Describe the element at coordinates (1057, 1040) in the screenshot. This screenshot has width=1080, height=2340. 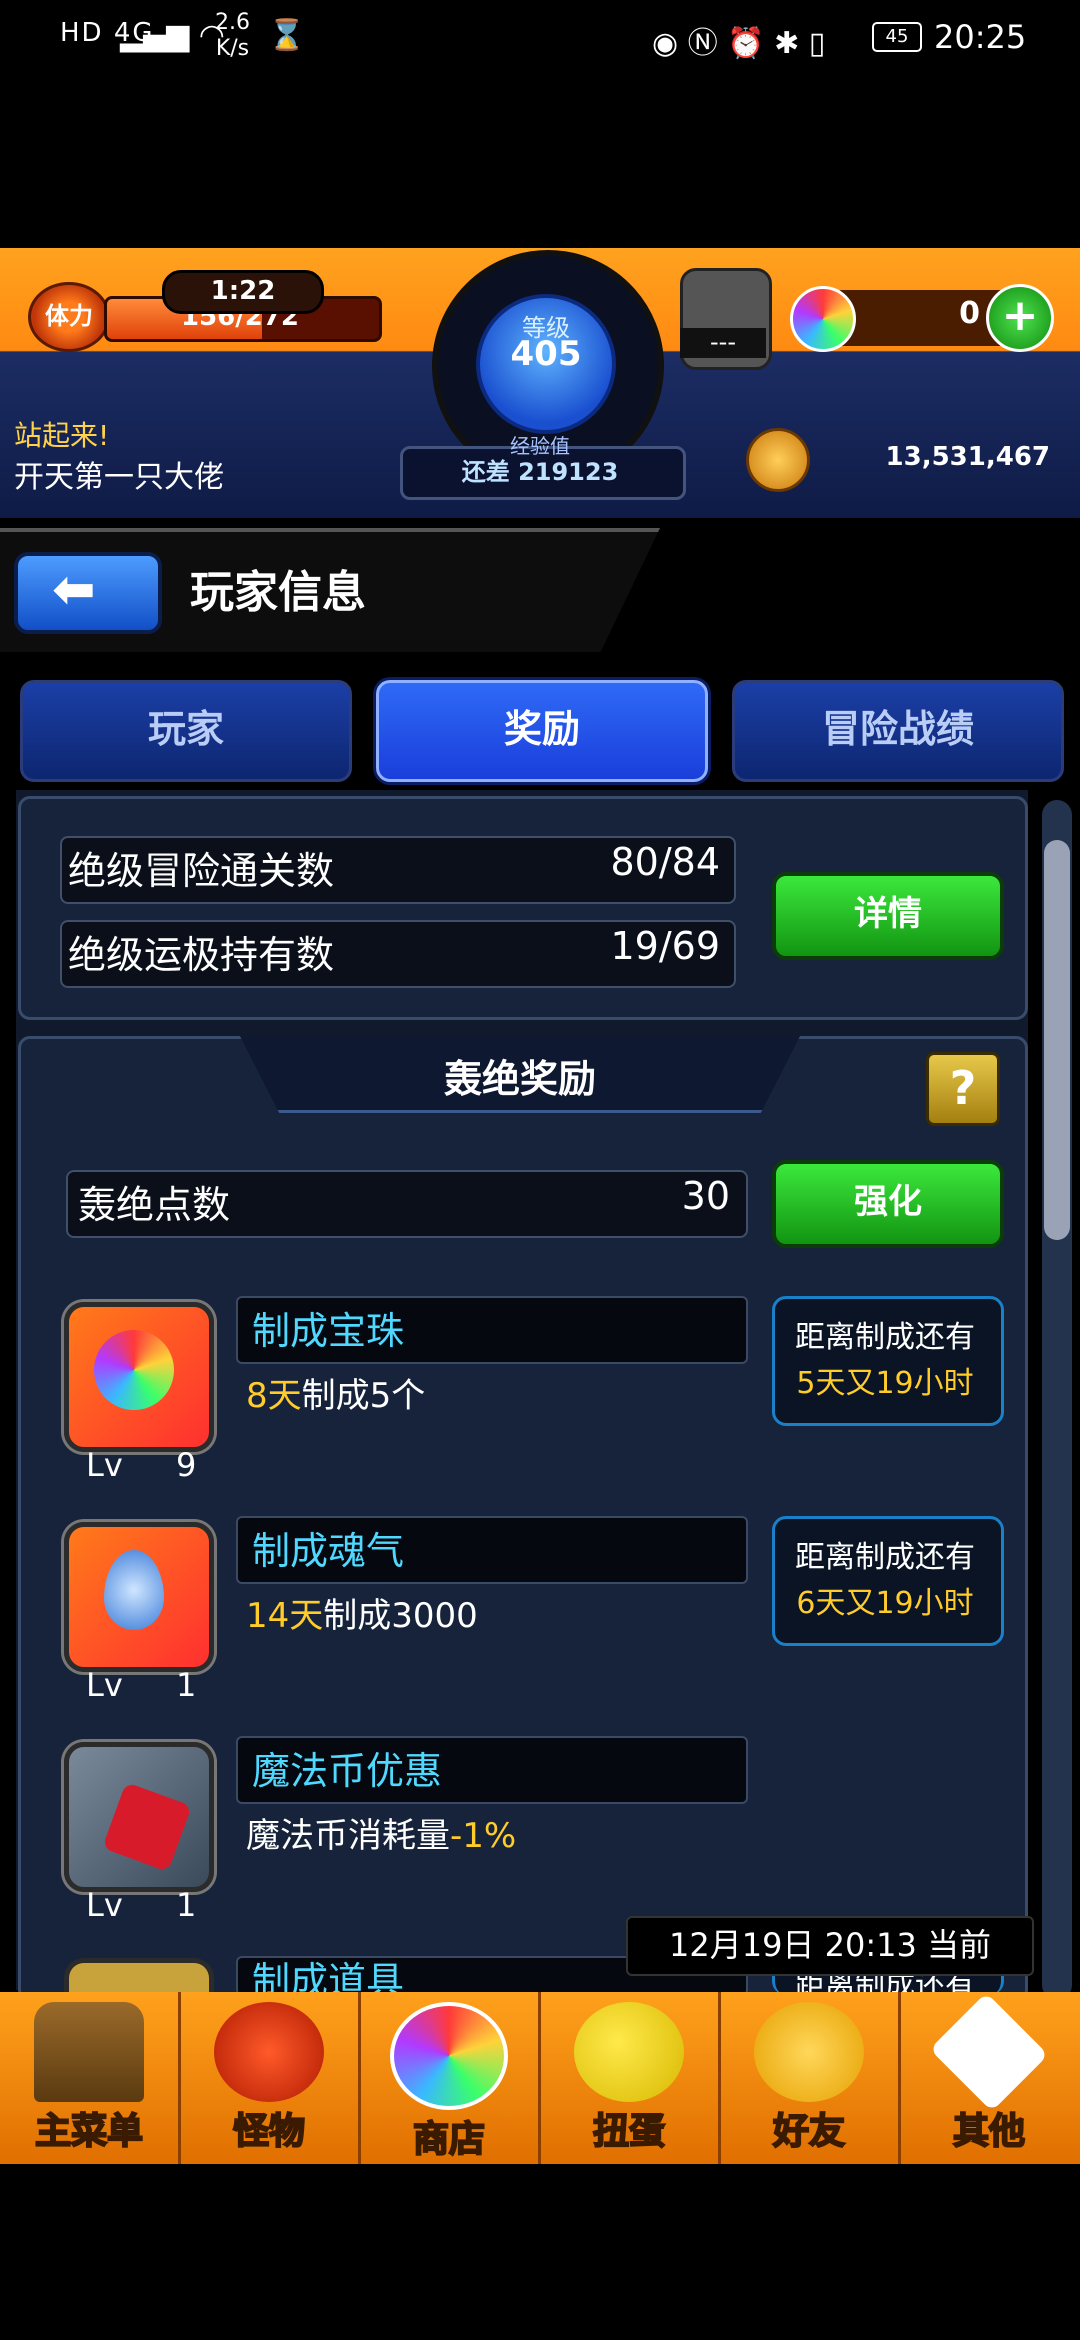
I see `scrollbar-thumb` at that location.